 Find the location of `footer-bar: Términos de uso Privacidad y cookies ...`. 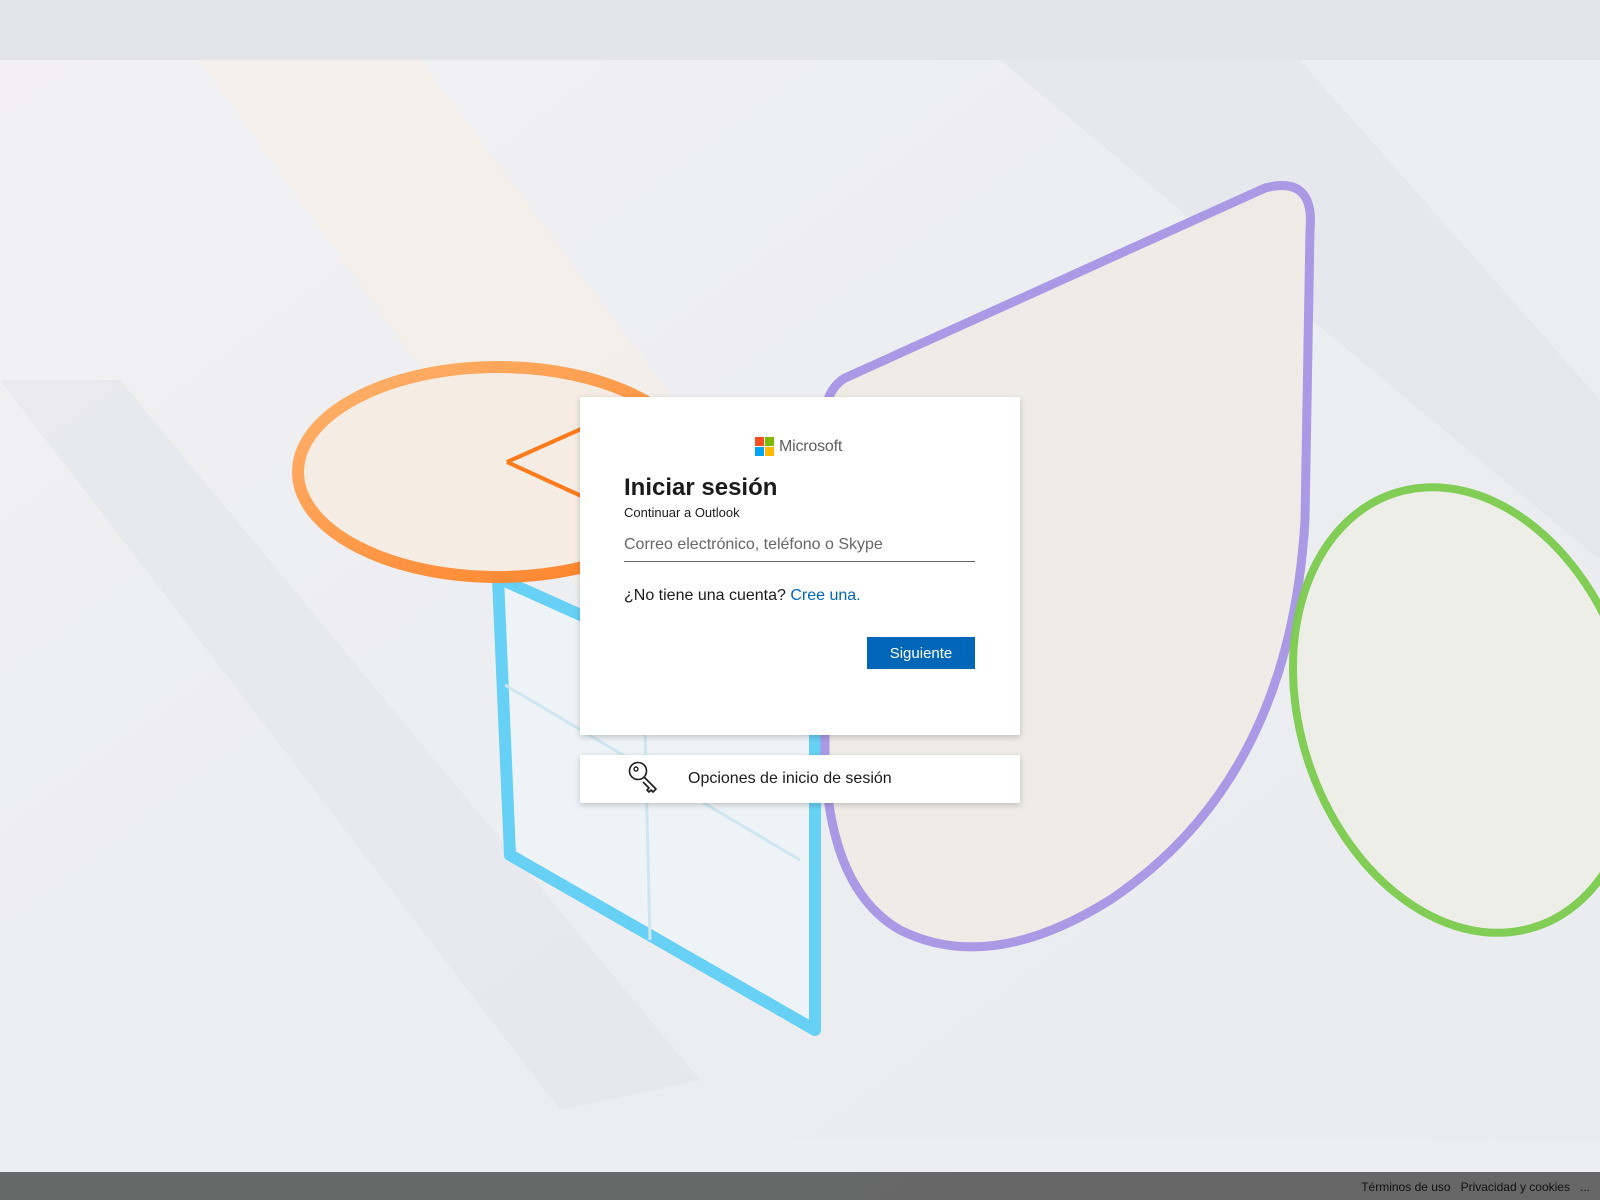

footer-bar: Términos de uso Privacidad y cookies ... is located at coordinates (800, 1186).